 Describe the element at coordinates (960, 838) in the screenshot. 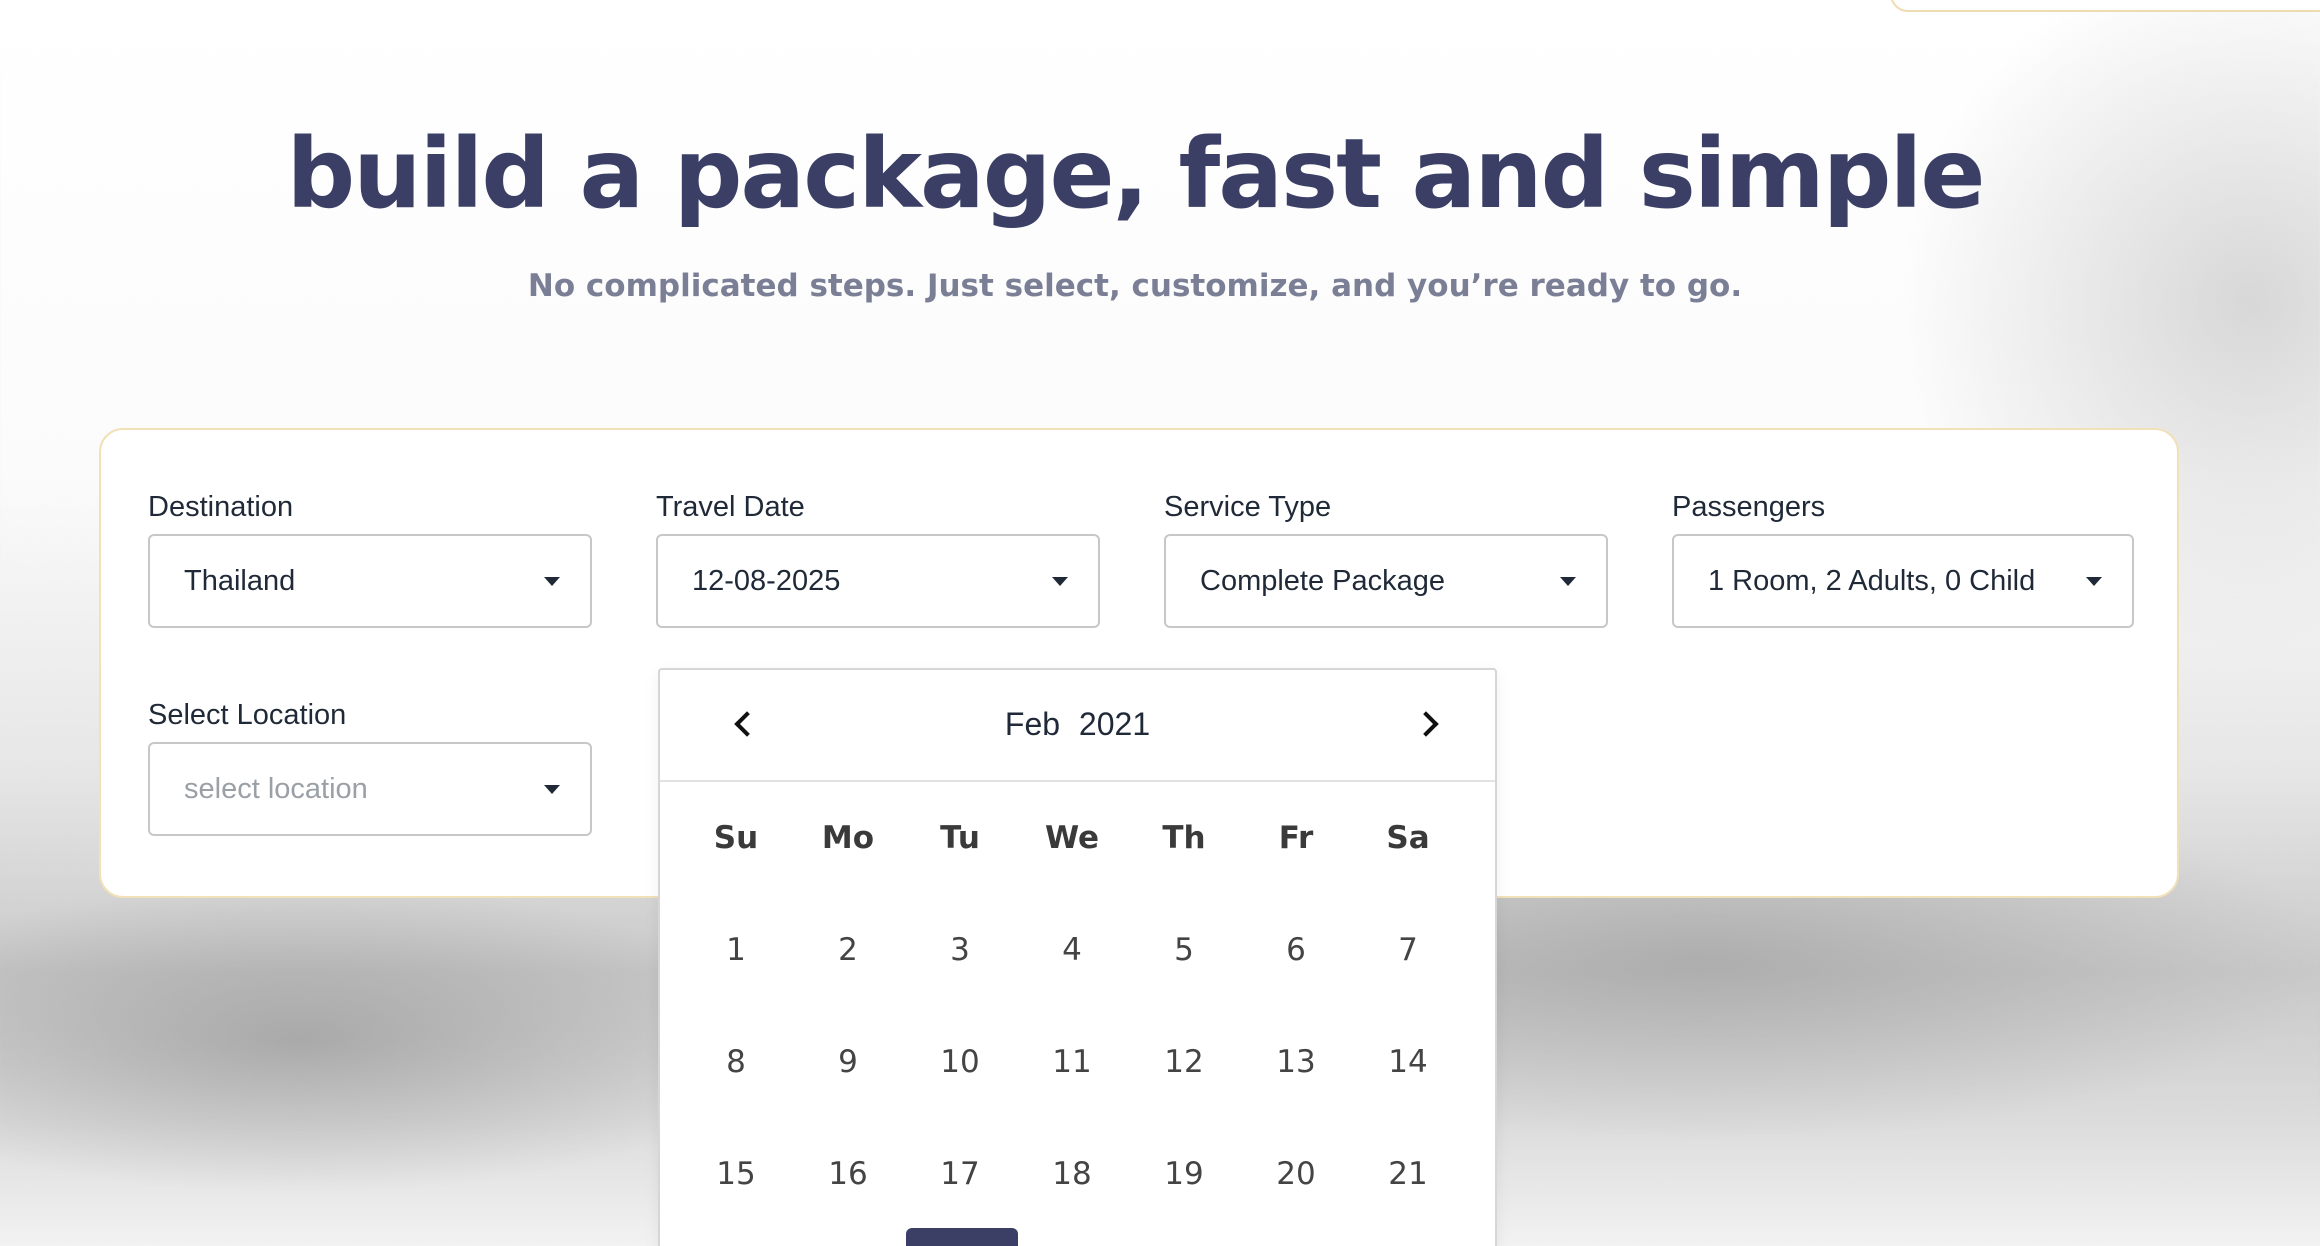

I see `weekday-label: Tu` at that location.